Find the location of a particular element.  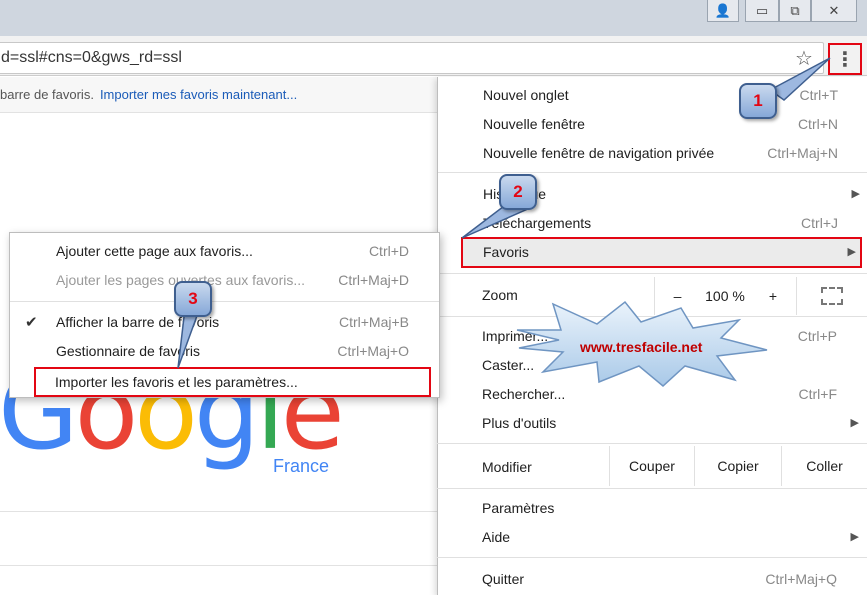

callout-number: 2 is located at coordinates (518, 191).